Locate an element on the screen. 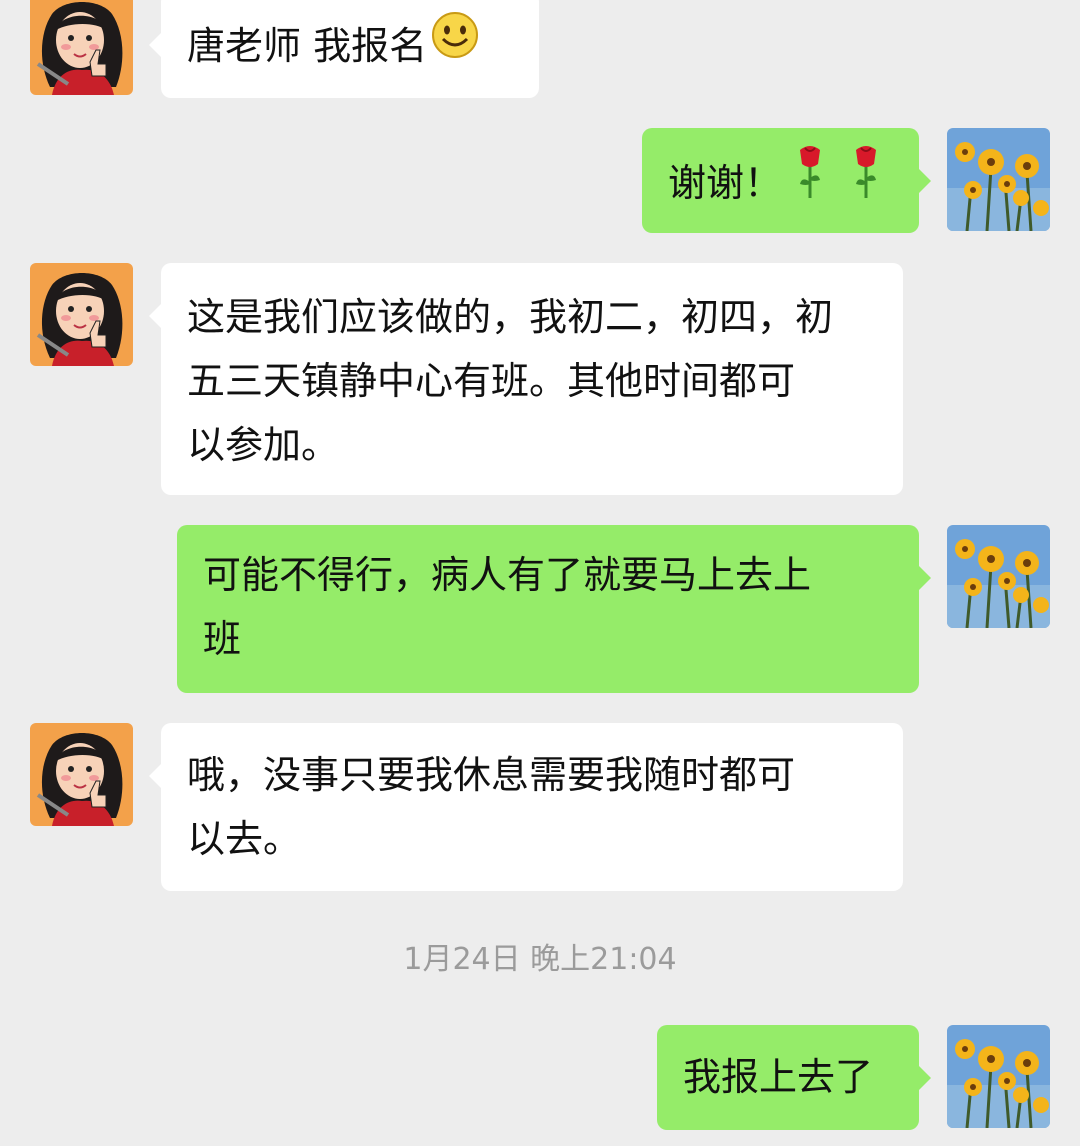 The height and width of the screenshot is (1146, 1080). message-bubble-incoming: 唐老师 我报名 is located at coordinates (344, 49).